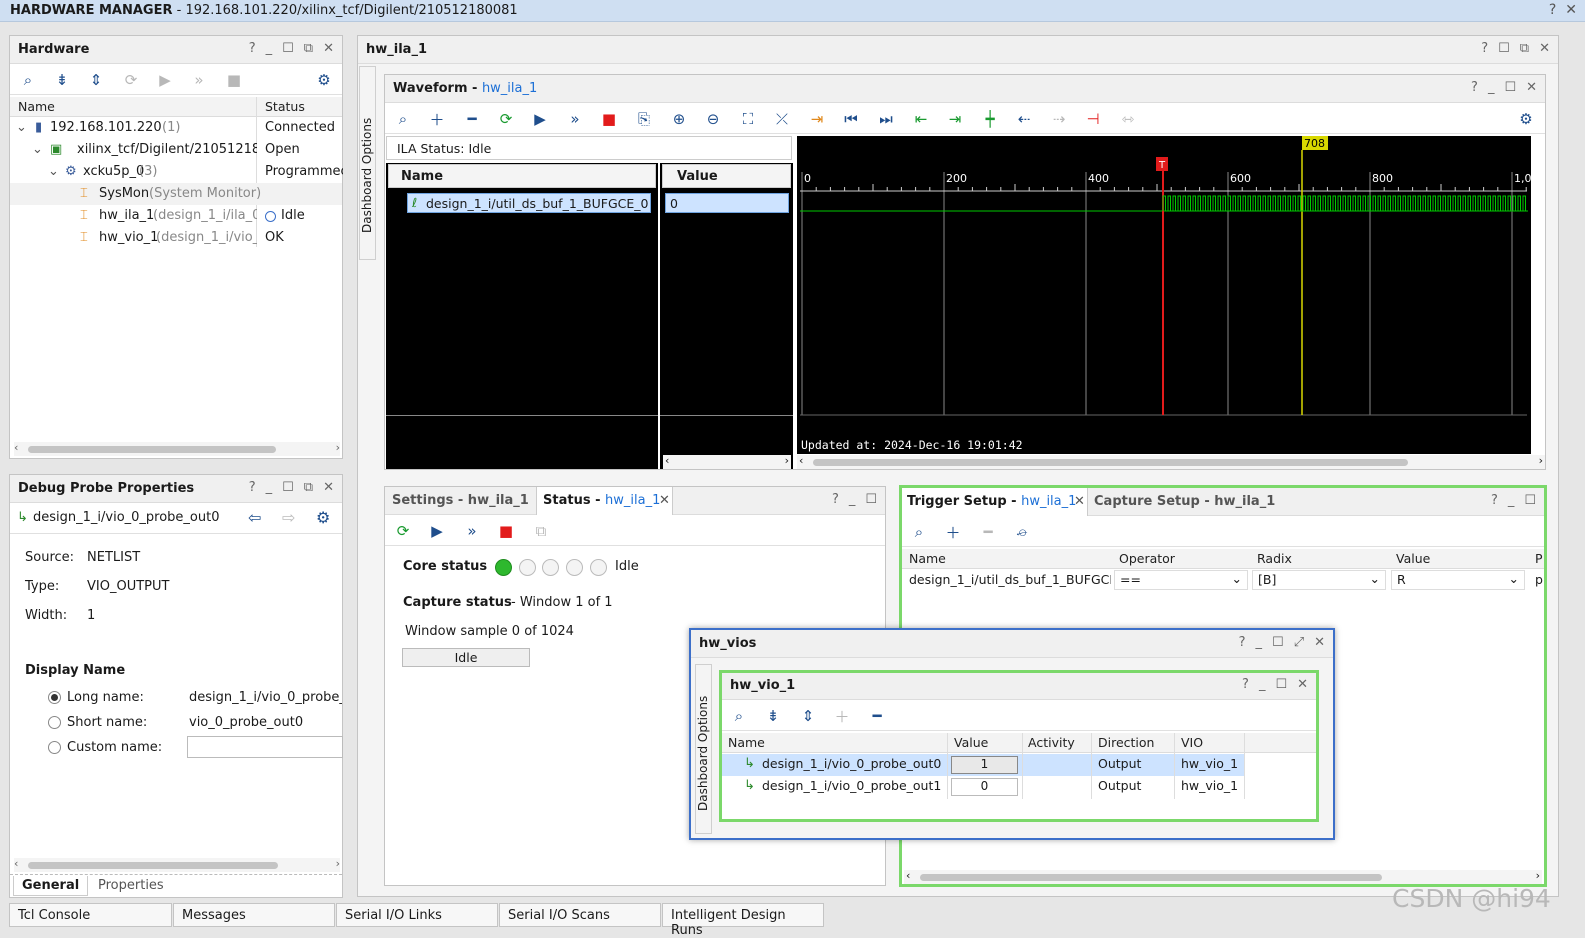  What do you see at coordinates (644, 119) in the screenshot?
I see `export-icon: ⎘` at bounding box center [644, 119].